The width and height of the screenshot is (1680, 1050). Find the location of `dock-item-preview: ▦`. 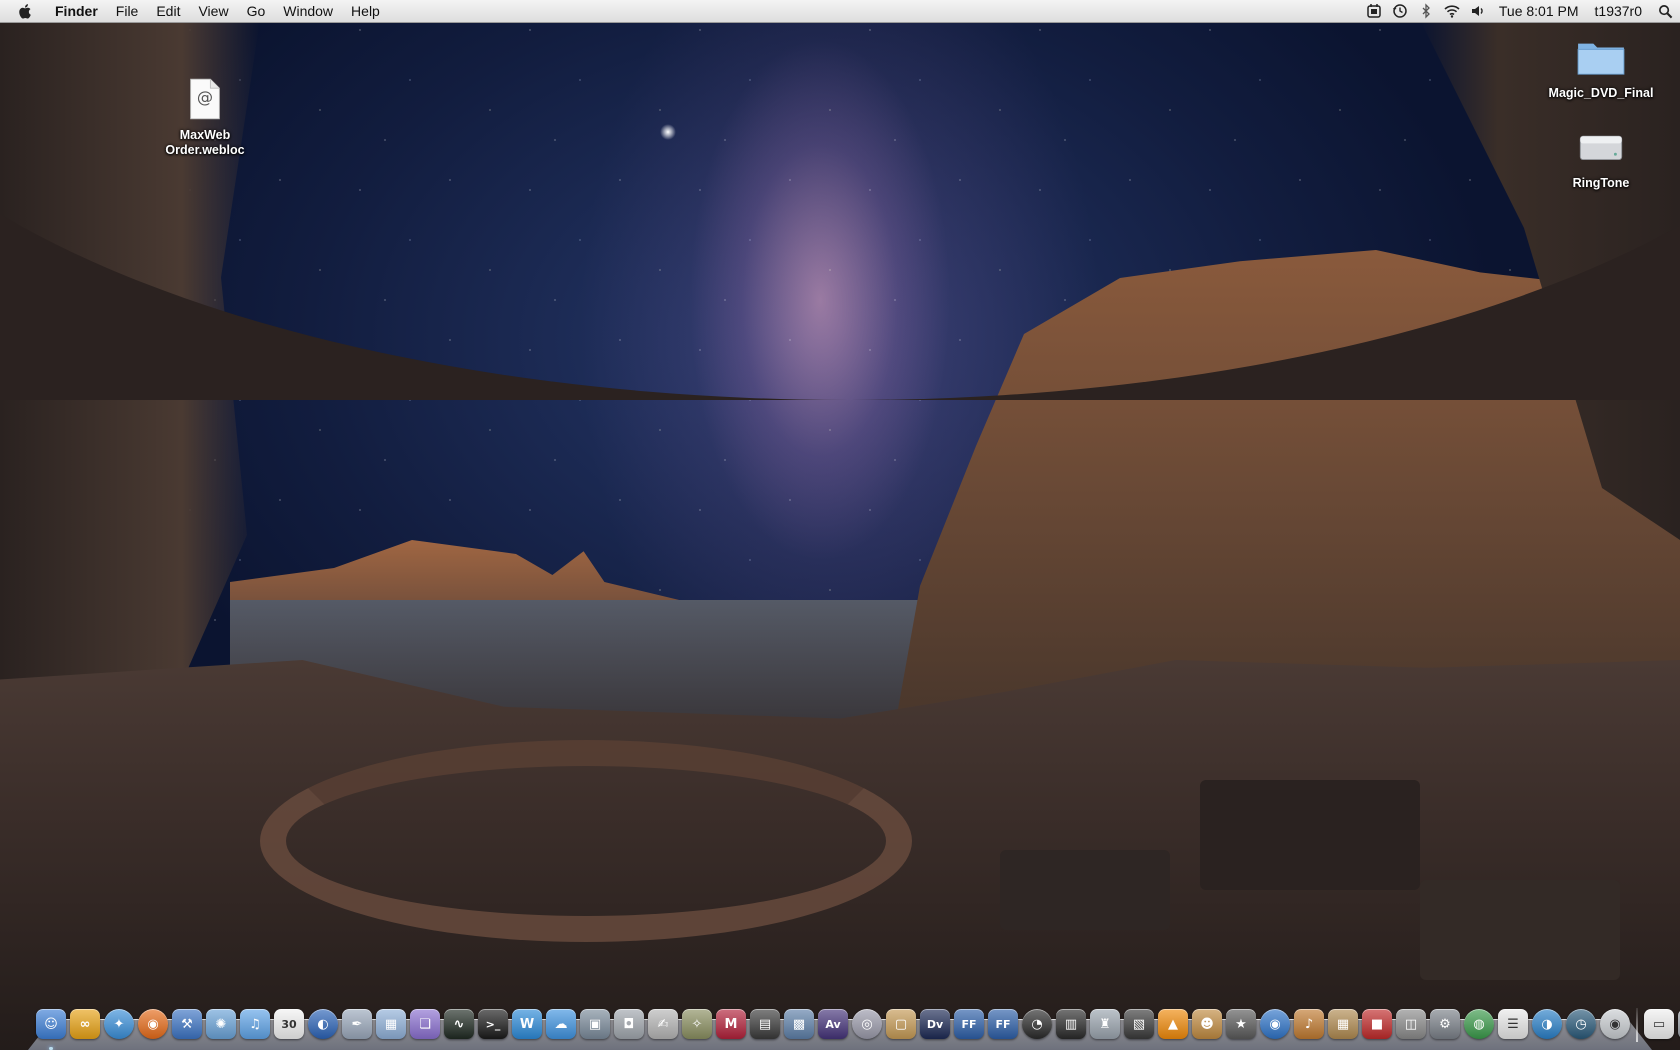

dock-item-preview: ▦ is located at coordinates (391, 1024).